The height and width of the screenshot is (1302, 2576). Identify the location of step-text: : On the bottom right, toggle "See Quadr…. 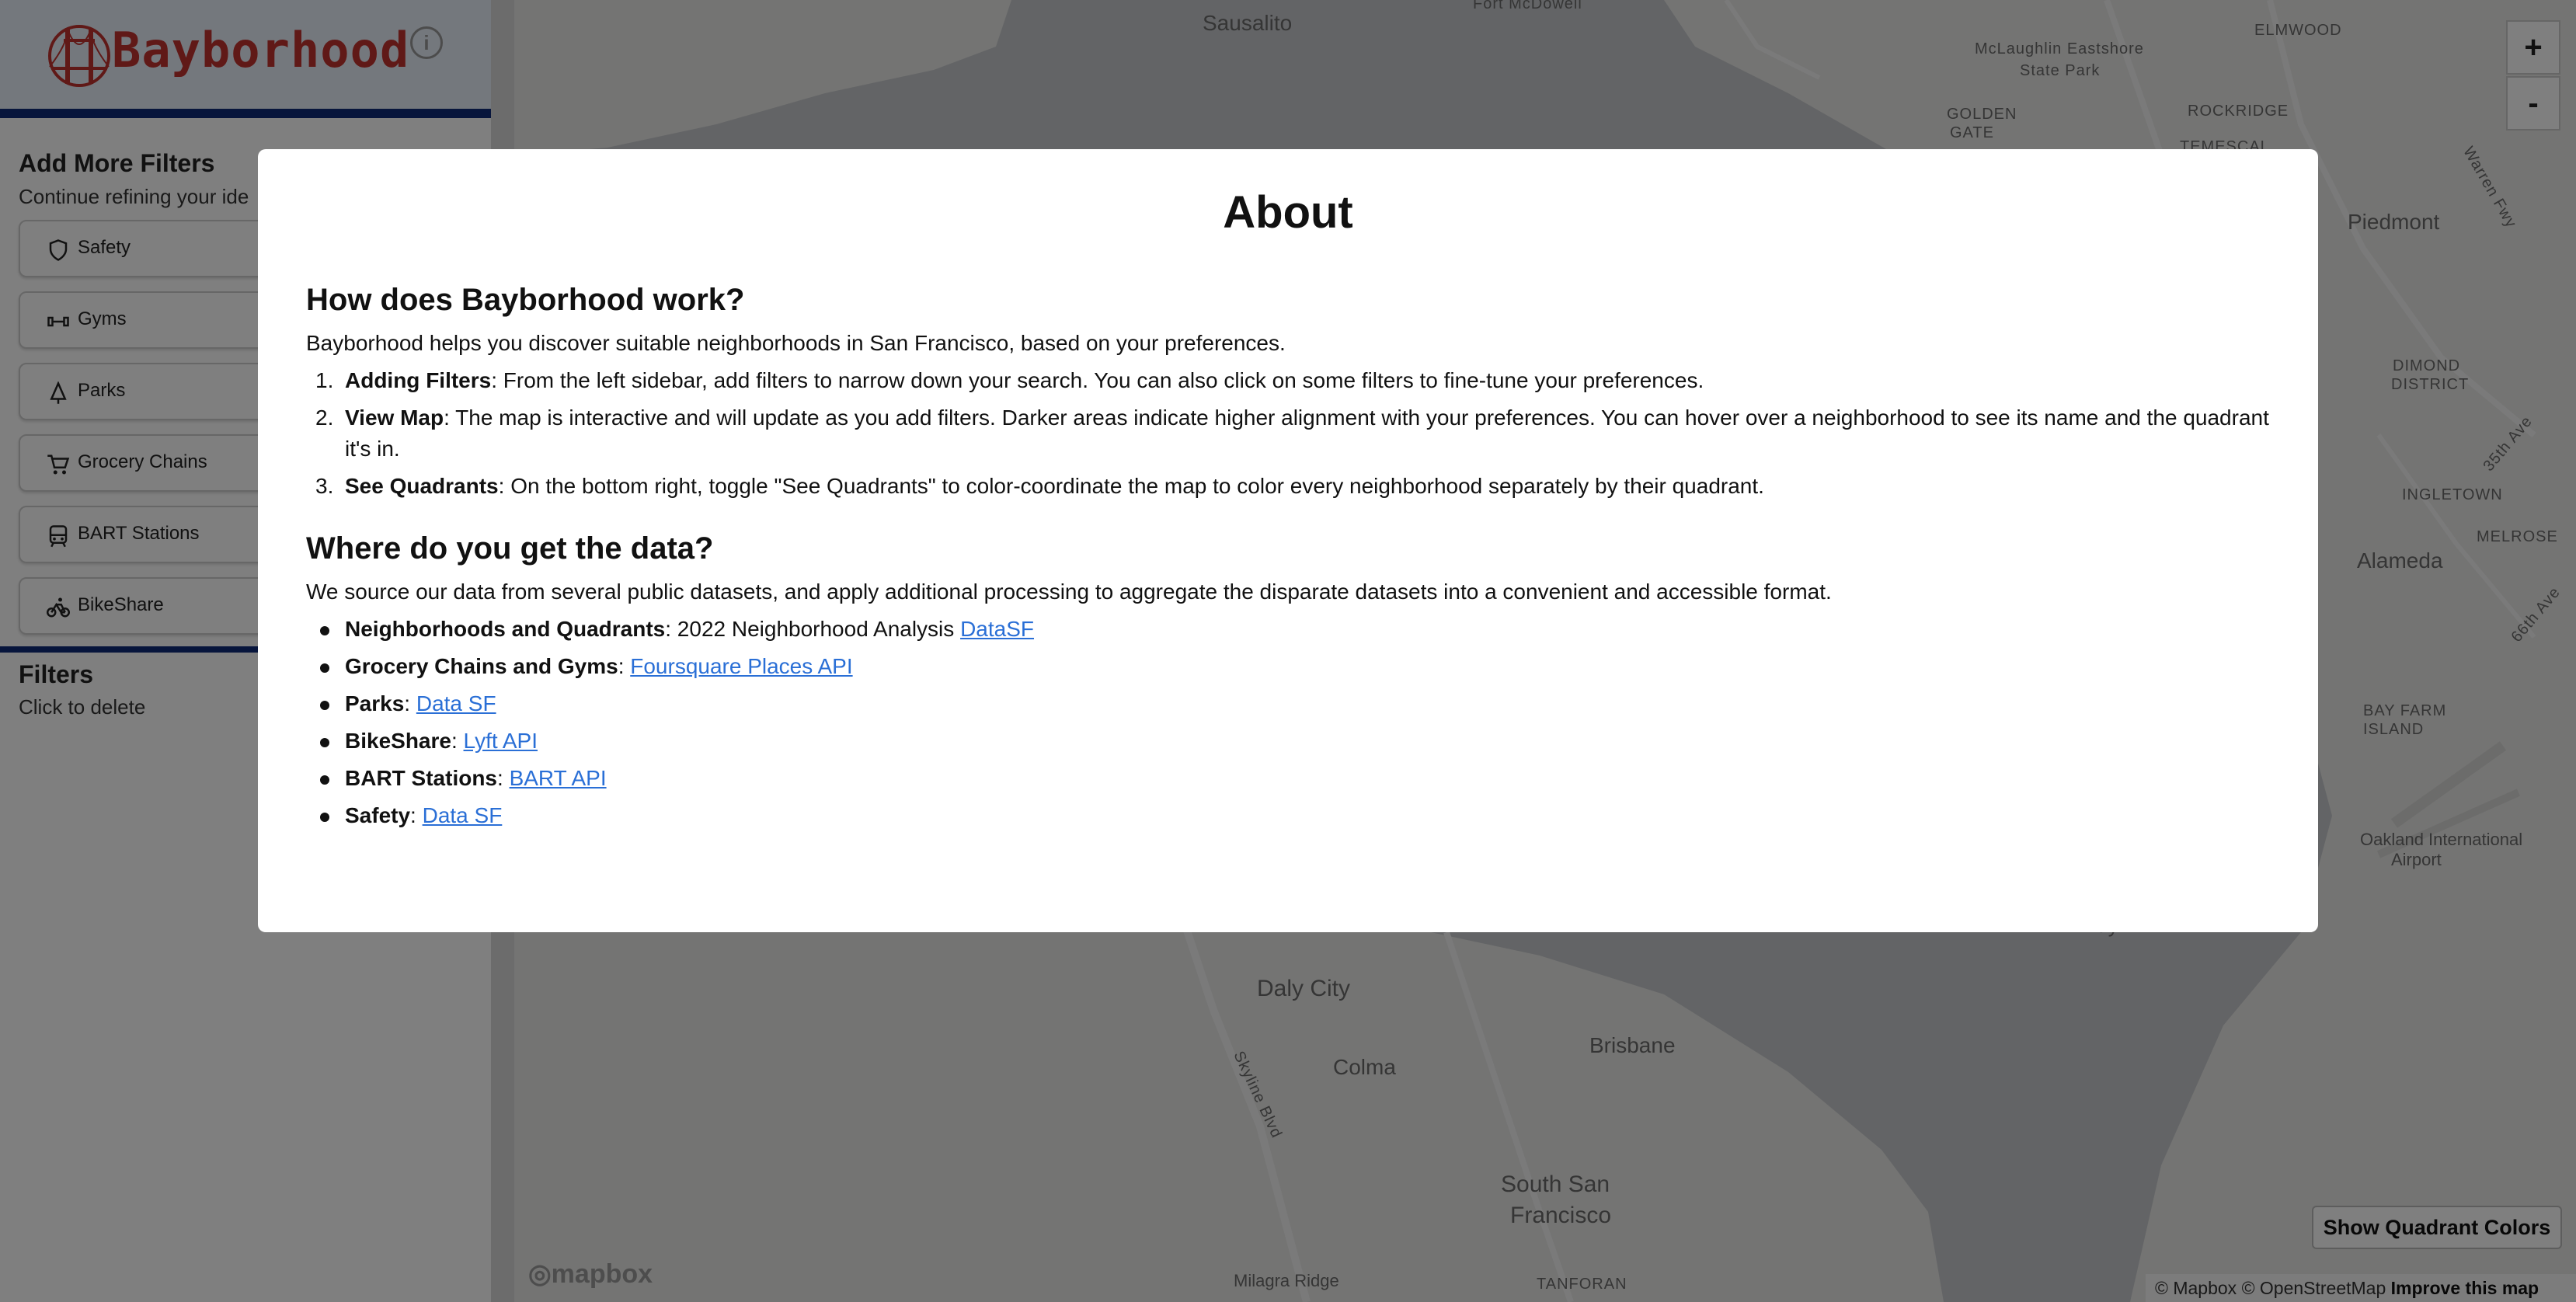
(1131, 486).